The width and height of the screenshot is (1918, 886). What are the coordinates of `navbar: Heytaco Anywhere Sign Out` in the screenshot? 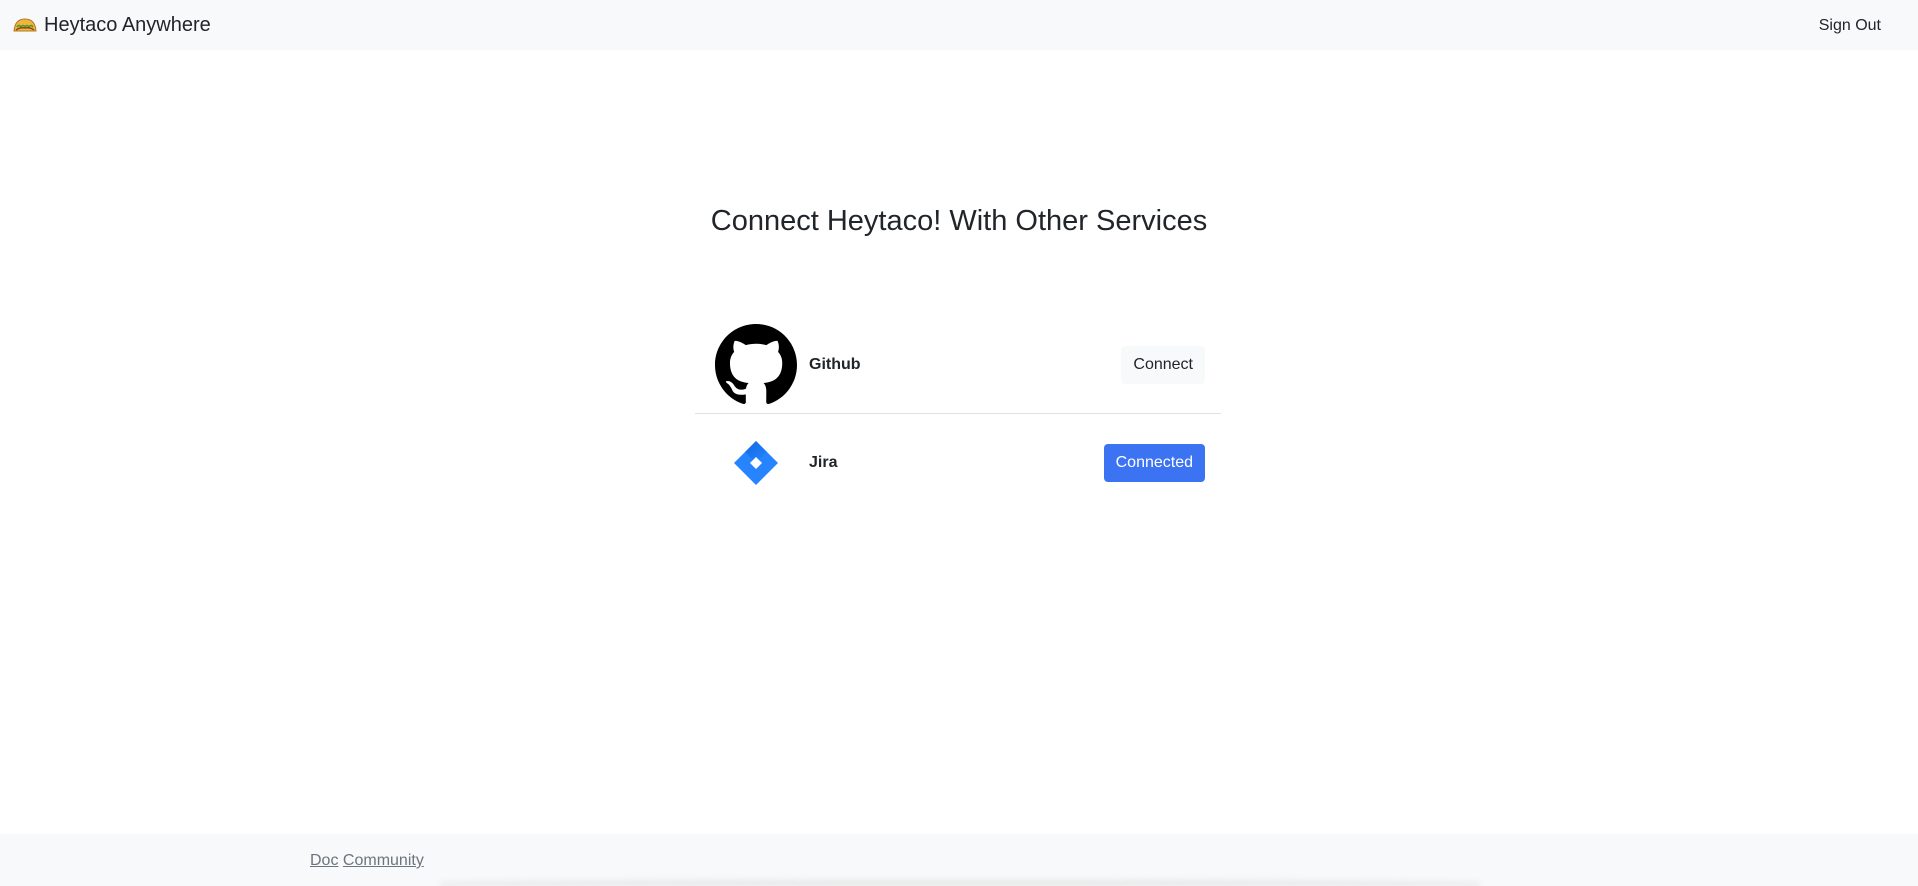 It's located at (959, 25).